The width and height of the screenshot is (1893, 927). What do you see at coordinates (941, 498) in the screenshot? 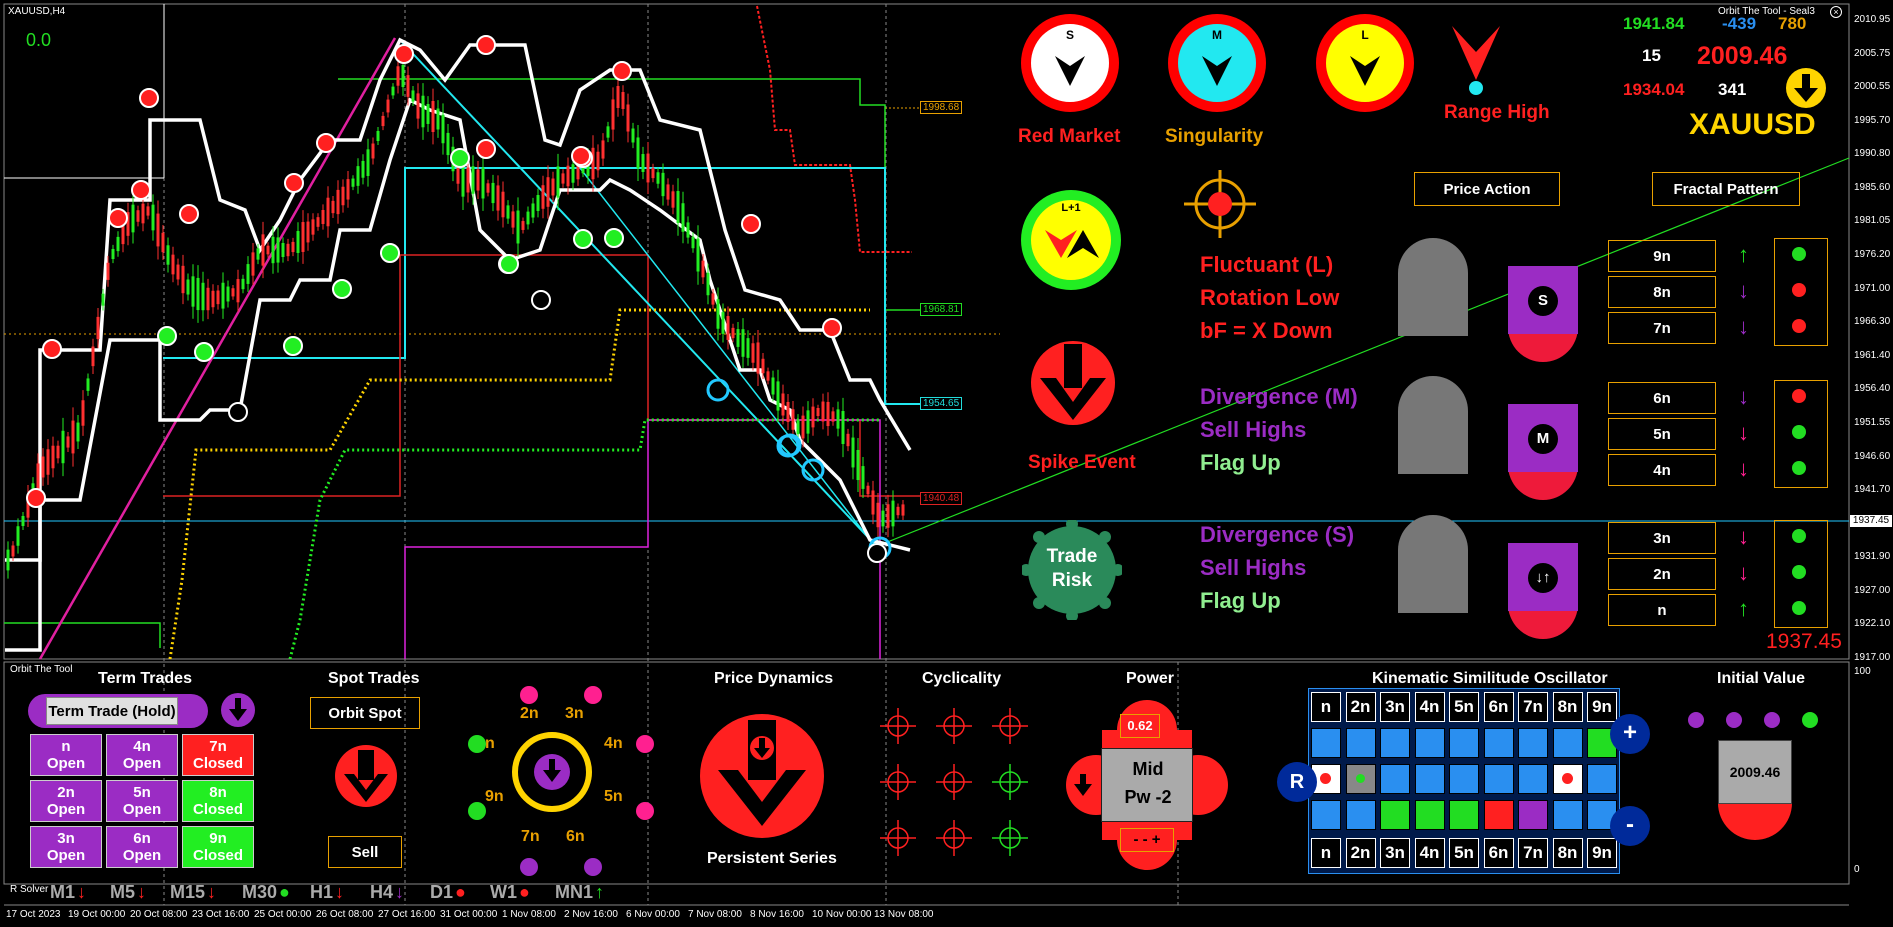
I see `level-tag: 1940.48` at bounding box center [941, 498].